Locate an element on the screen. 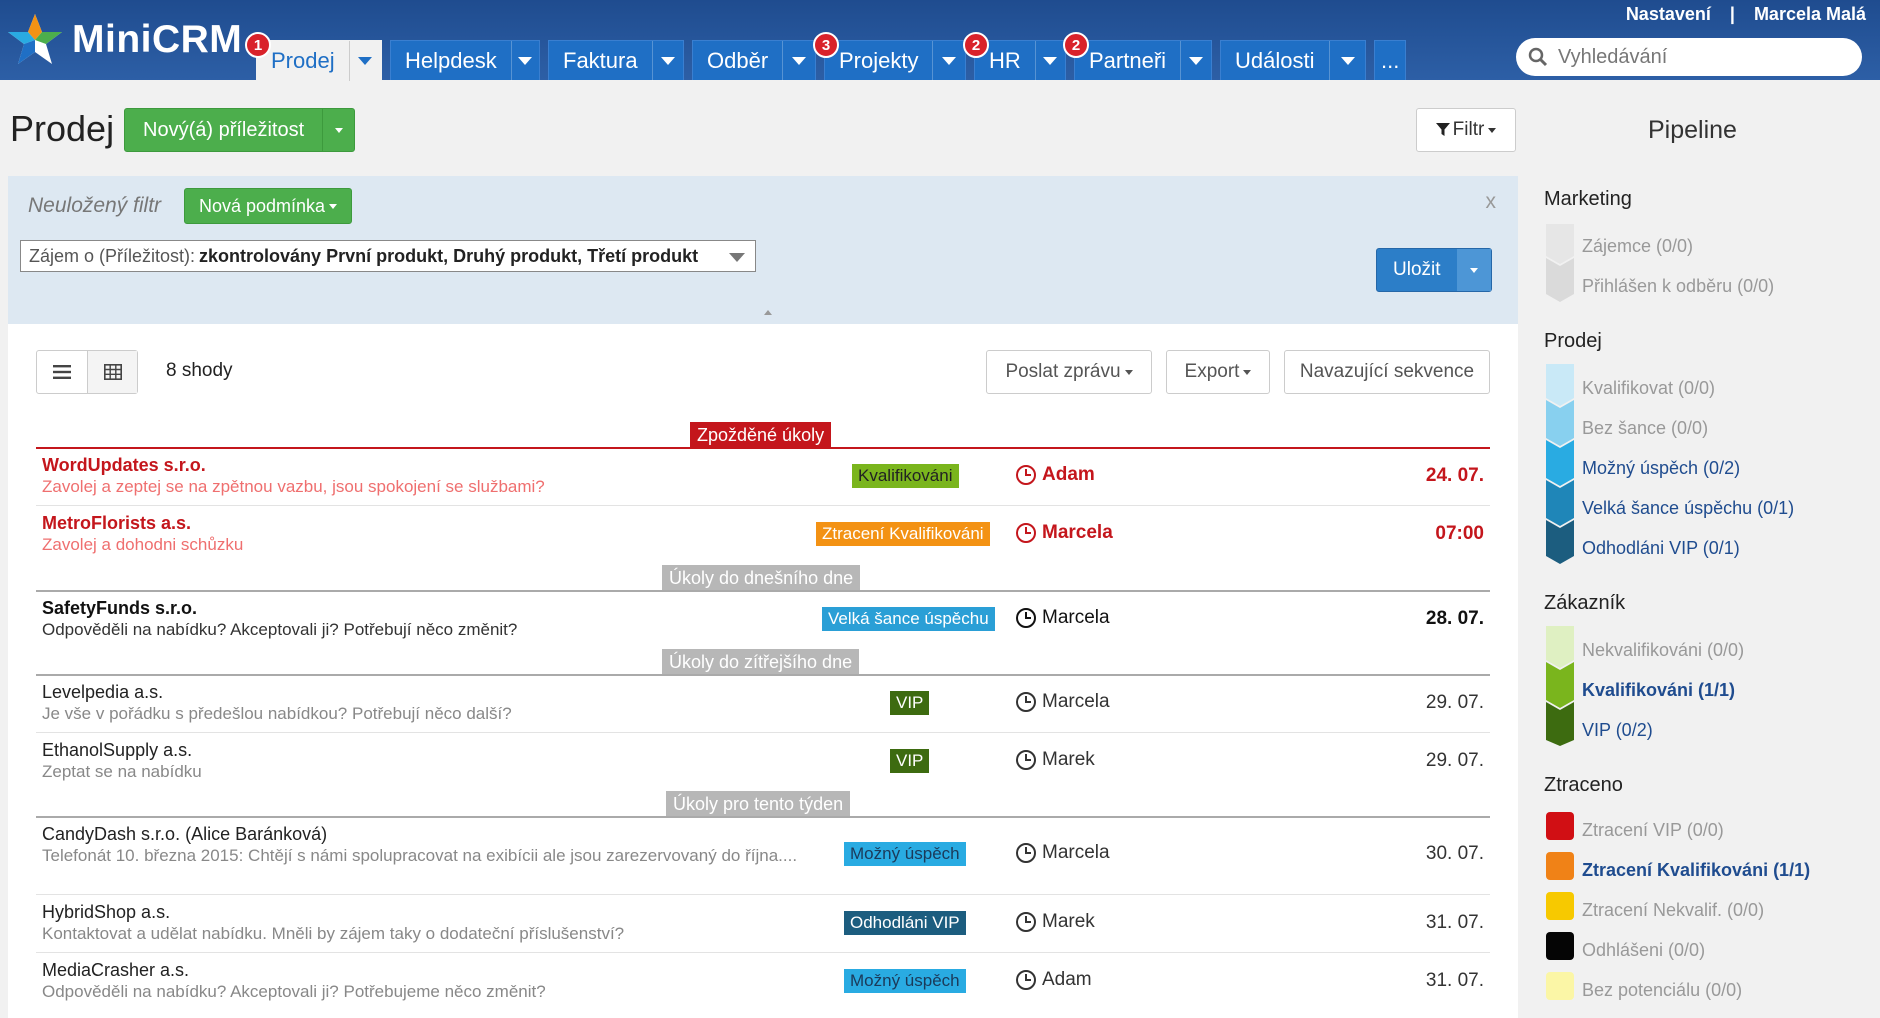  pipeline-stage: Kvalifikováni (1/1) is located at coordinates (1658, 690).